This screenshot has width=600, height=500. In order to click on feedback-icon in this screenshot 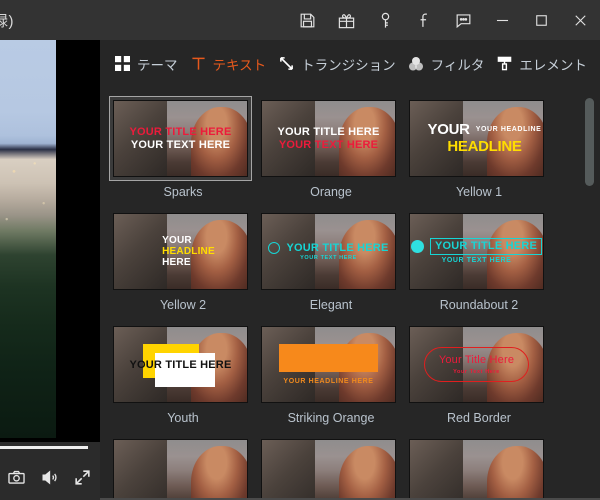, I will do `click(463, 20)`.